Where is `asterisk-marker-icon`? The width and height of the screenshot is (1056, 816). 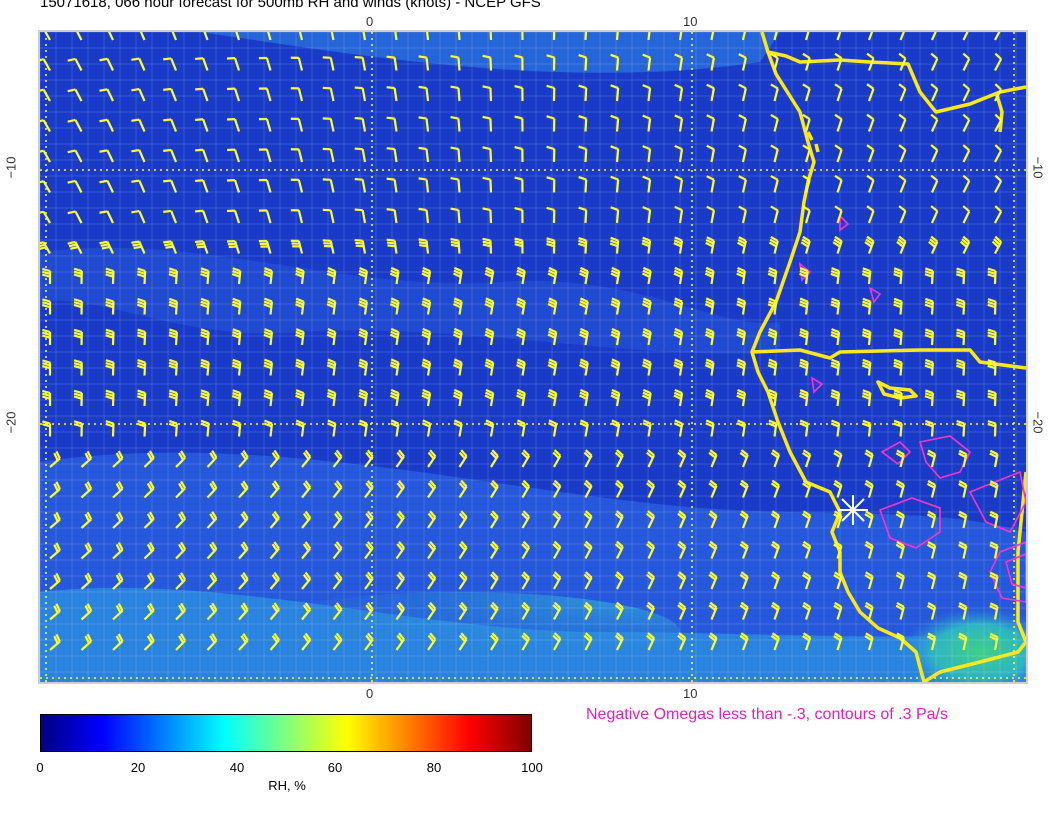
asterisk-marker-icon is located at coordinates (853, 510).